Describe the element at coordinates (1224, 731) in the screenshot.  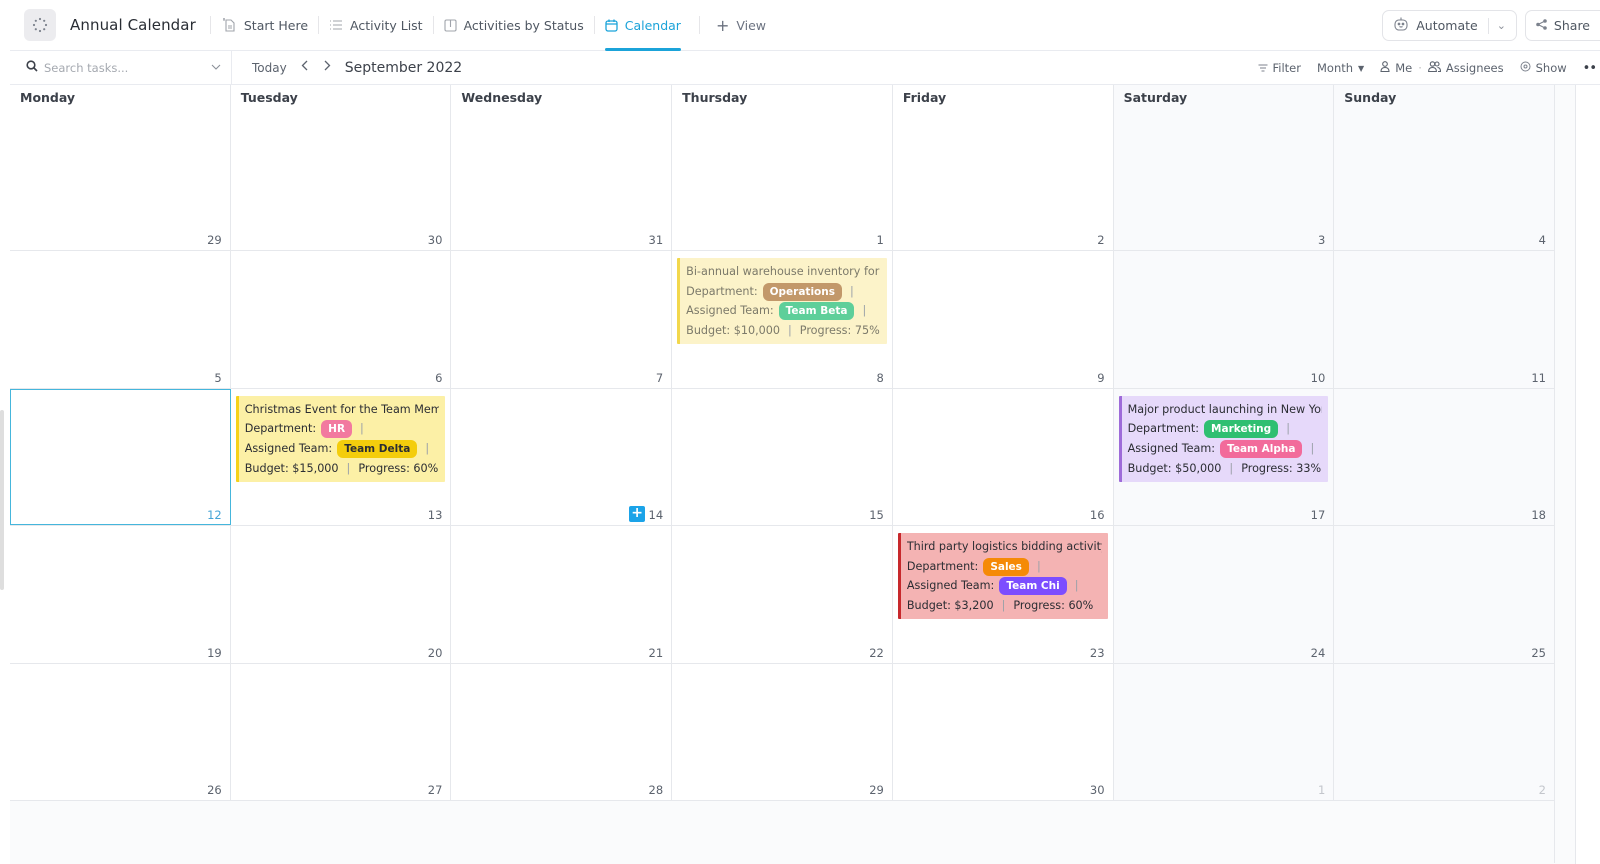
I see `calendar-day-cell: 1` at that location.